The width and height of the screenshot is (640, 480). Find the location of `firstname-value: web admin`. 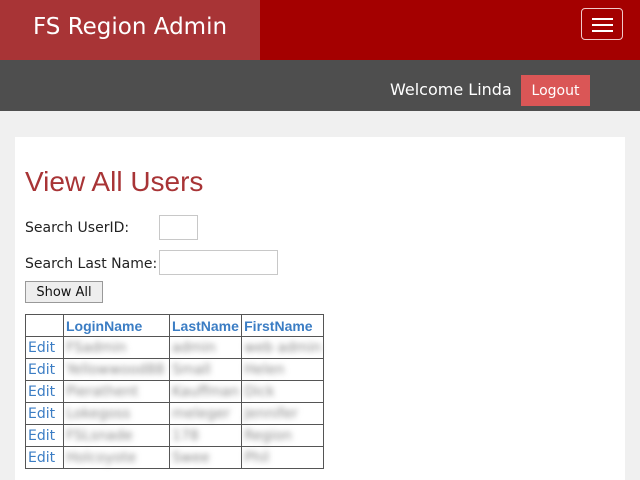

firstname-value: web admin is located at coordinates (283, 347).